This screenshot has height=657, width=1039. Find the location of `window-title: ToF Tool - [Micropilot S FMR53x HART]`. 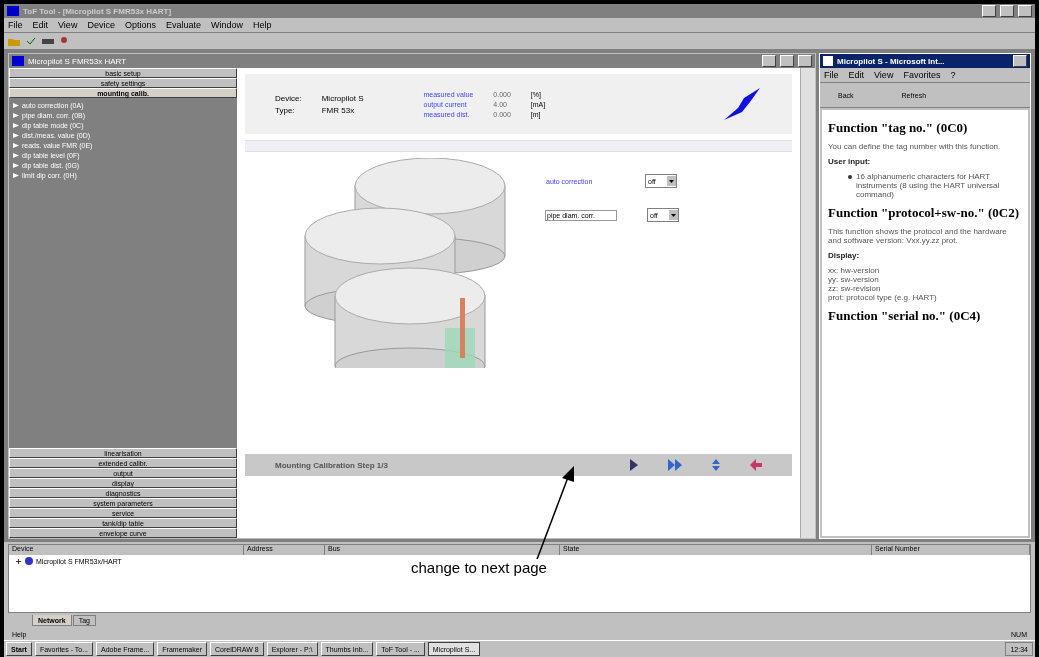

window-title: ToF Tool - [Micropilot S FMR53x HART] is located at coordinates (97, 11).